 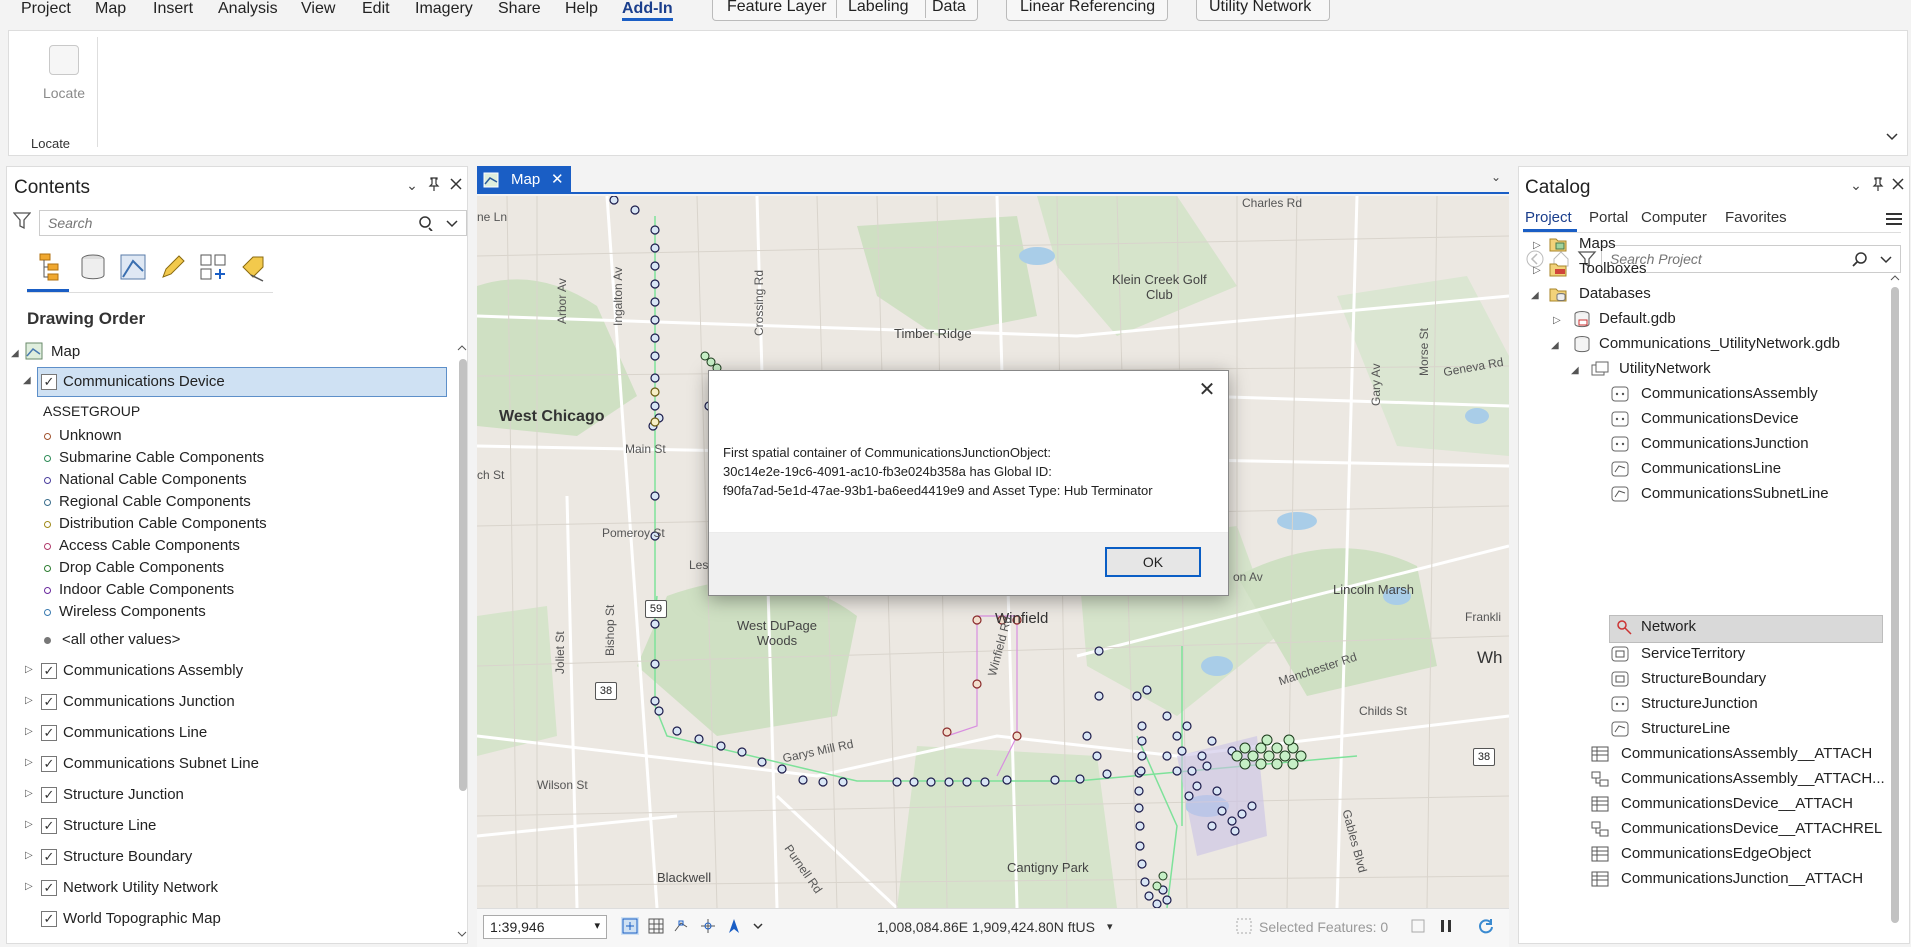 What do you see at coordinates (65, 354) in the screenshot?
I see `toc-map: Map` at bounding box center [65, 354].